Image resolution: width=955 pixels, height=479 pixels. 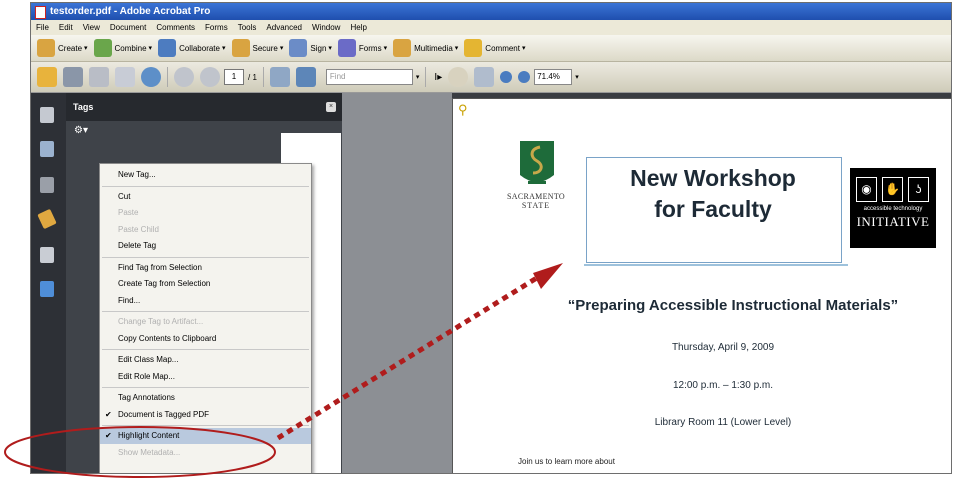 I want to click on menu-view: View, so click(x=91, y=27).